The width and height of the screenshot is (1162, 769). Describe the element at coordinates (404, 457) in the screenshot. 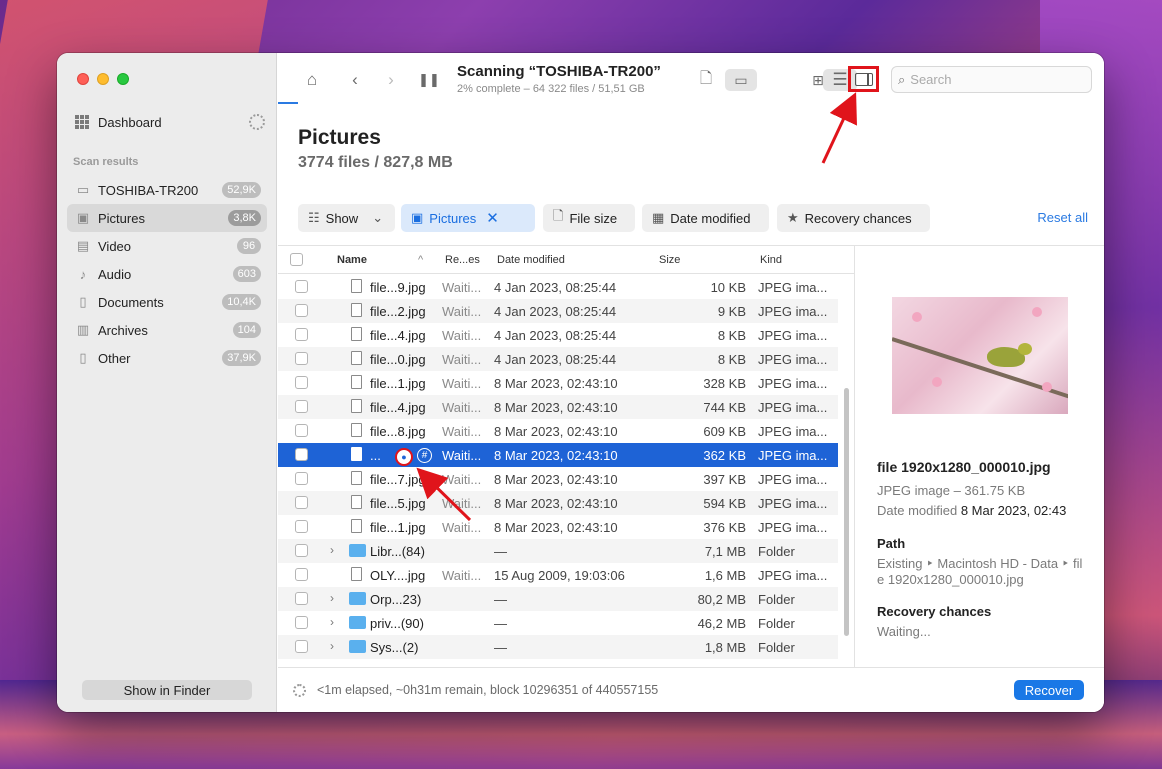

I see `eye-preview-icon: ●` at that location.